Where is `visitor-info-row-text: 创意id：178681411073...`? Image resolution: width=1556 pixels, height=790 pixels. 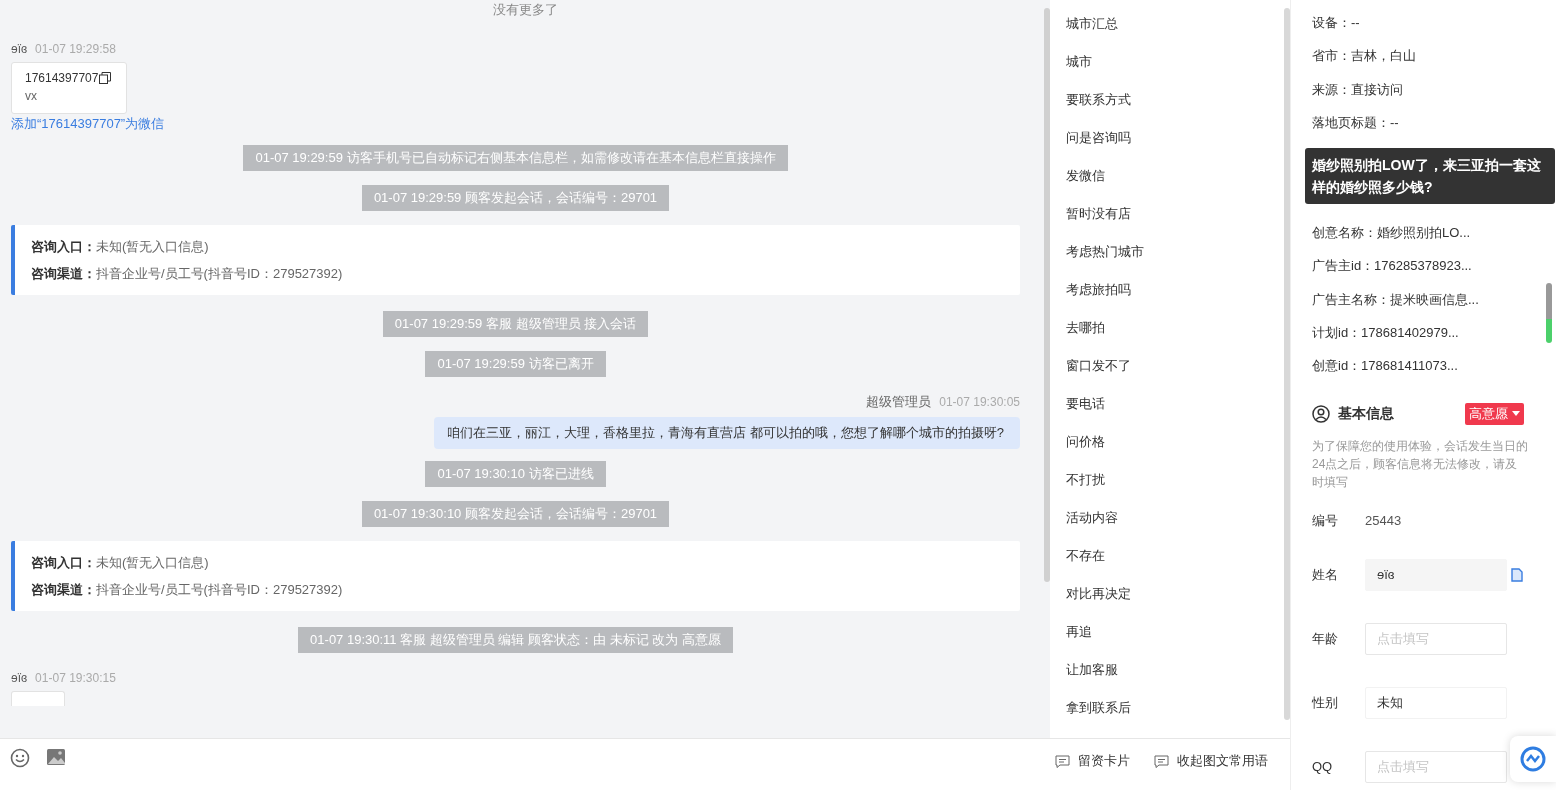 visitor-info-row-text: 创意id：178681411073... is located at coordinates (1385, 366).